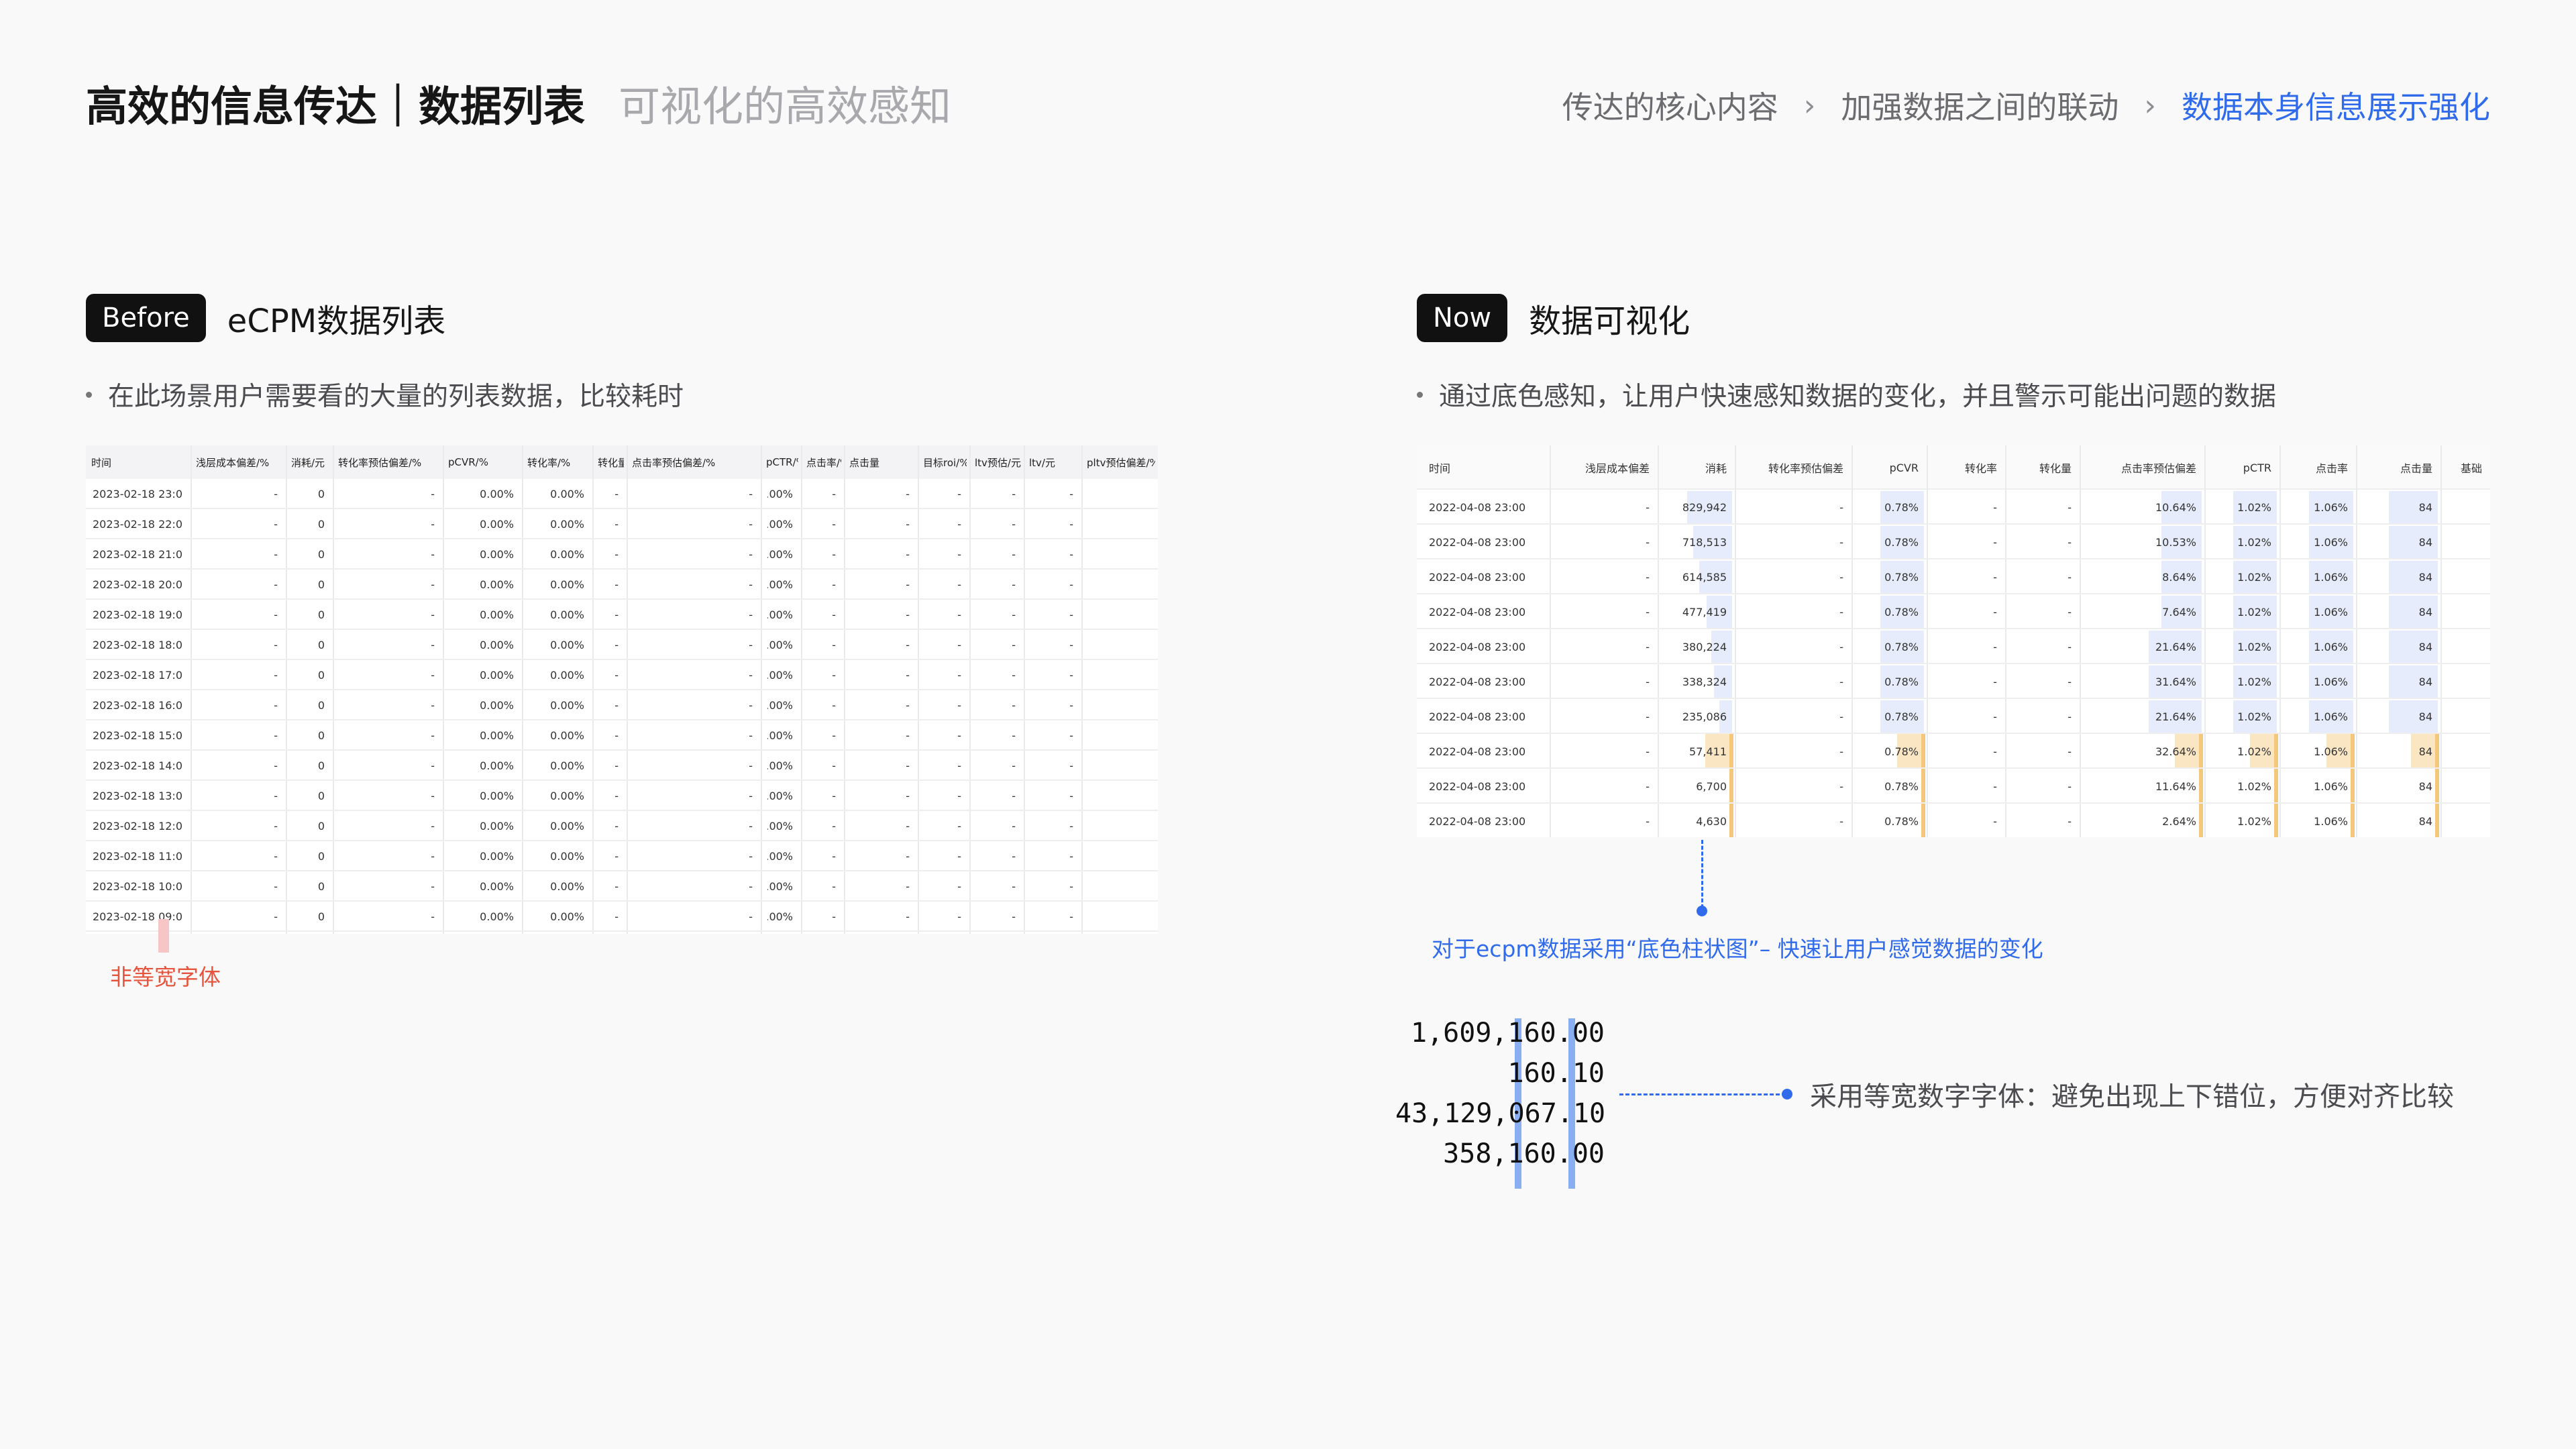 The width and height of the screenshot is (2576, 1449). What do you see at coordinates (336, 106) in the screenshot?
I see `page-title: 高效的信息传达｜数据列表` at bounding box center [336, 106].